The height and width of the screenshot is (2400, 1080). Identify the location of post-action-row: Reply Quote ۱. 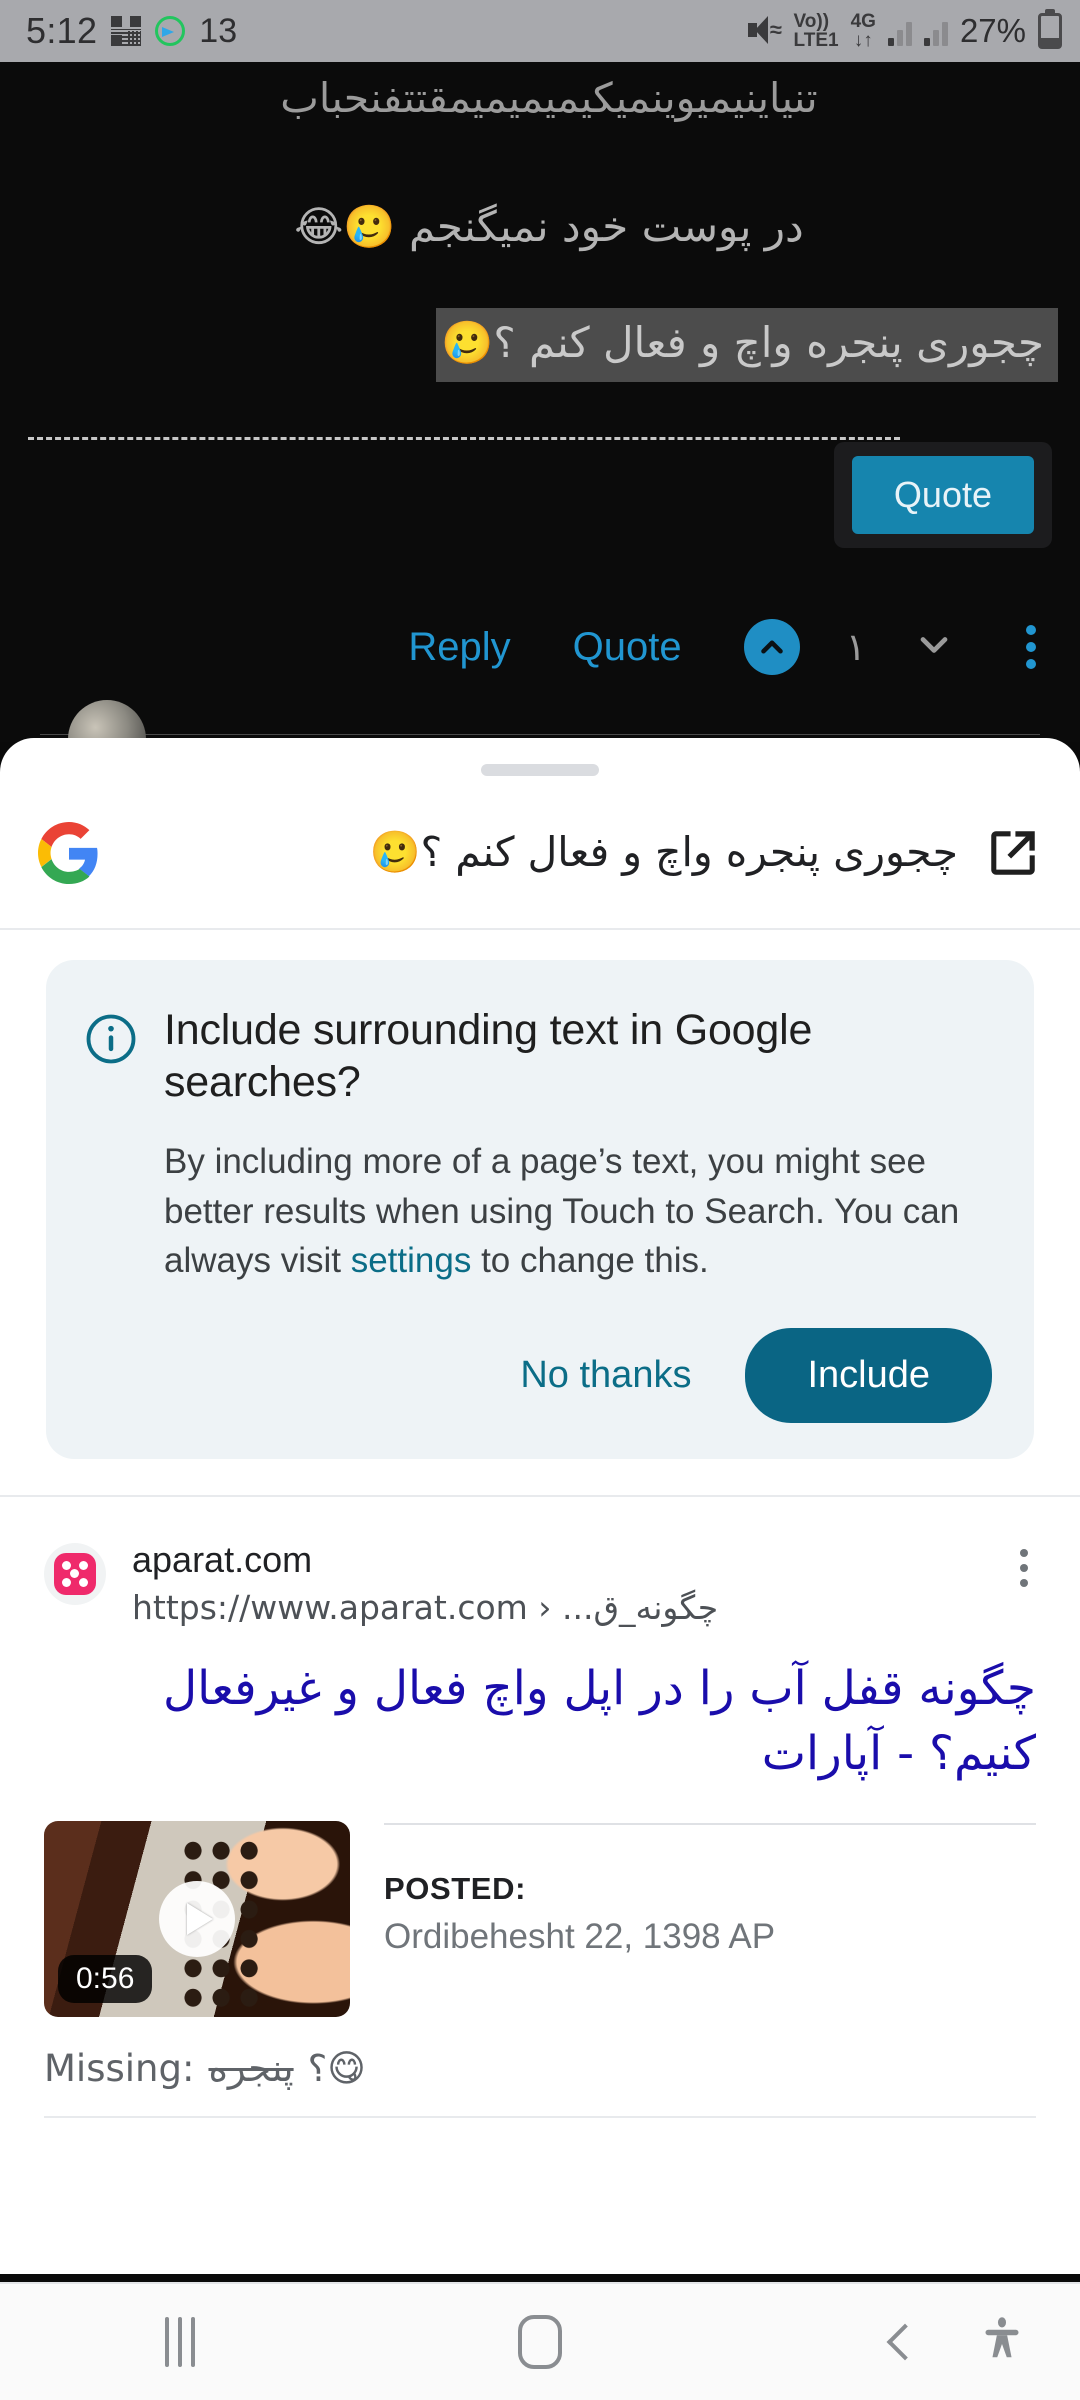
(540, 647).